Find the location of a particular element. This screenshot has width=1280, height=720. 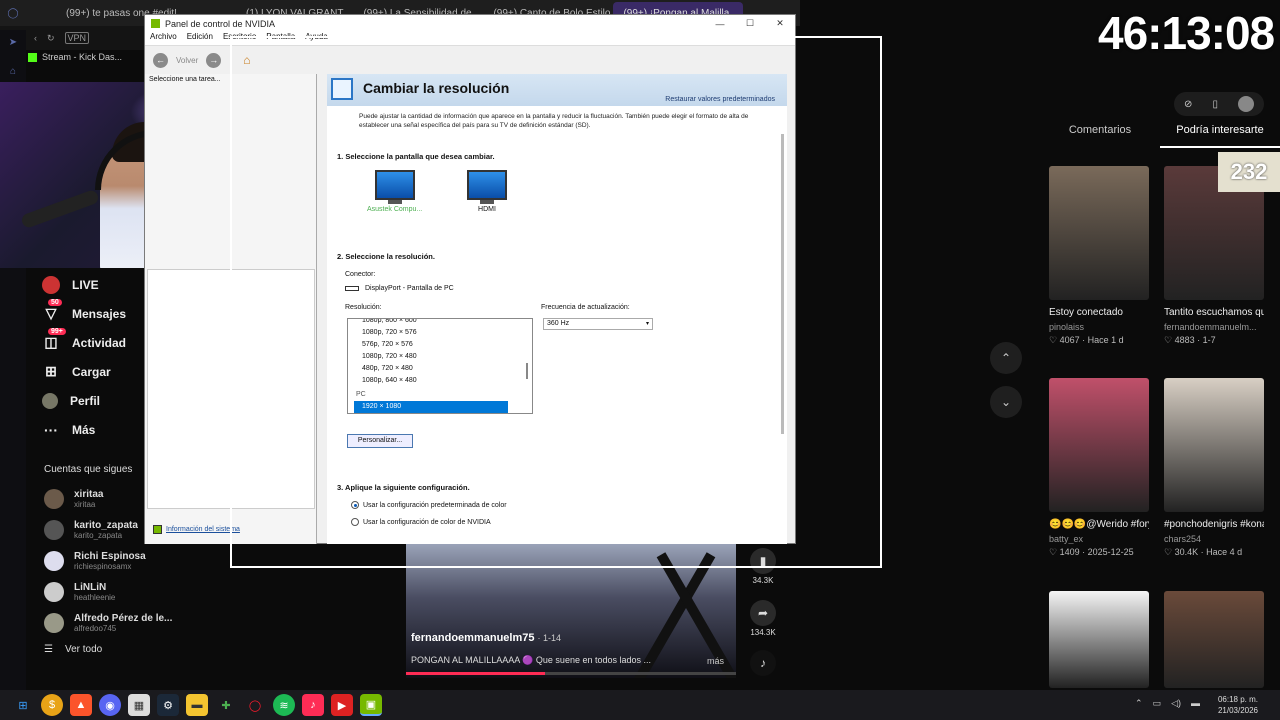

volume-icon: ◁) is located at coordinates (1176, 703).